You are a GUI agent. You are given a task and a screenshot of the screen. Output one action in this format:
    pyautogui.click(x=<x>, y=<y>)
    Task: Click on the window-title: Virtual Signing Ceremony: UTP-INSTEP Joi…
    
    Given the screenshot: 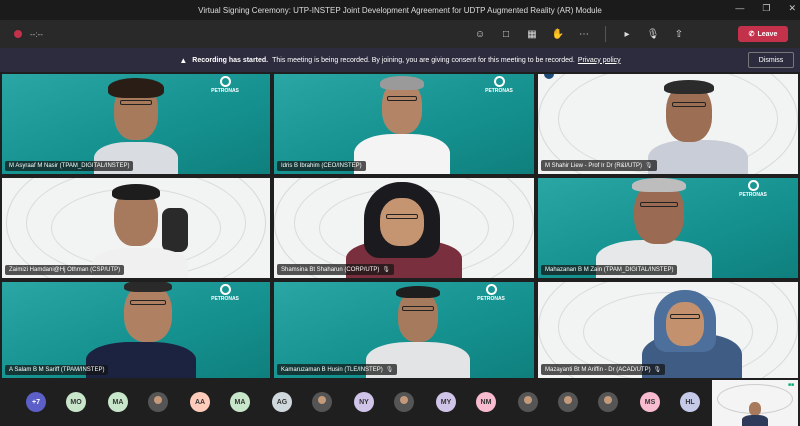 What is the action you would take?
    pyautogui.click(x=400, y=10)
    